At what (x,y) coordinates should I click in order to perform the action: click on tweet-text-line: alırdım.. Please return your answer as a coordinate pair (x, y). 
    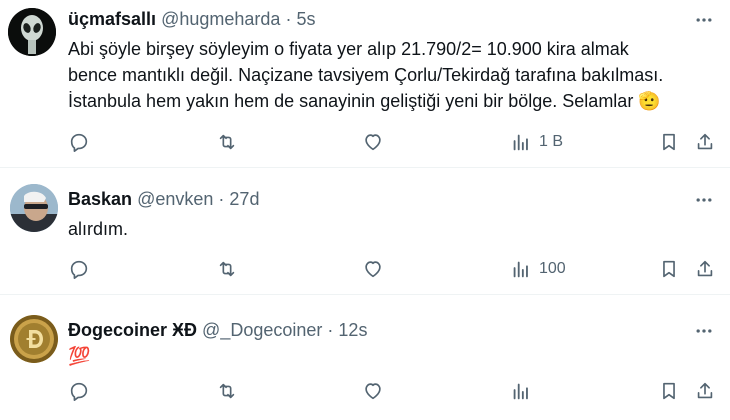
    Looking at the image, I should click on (98, 229).